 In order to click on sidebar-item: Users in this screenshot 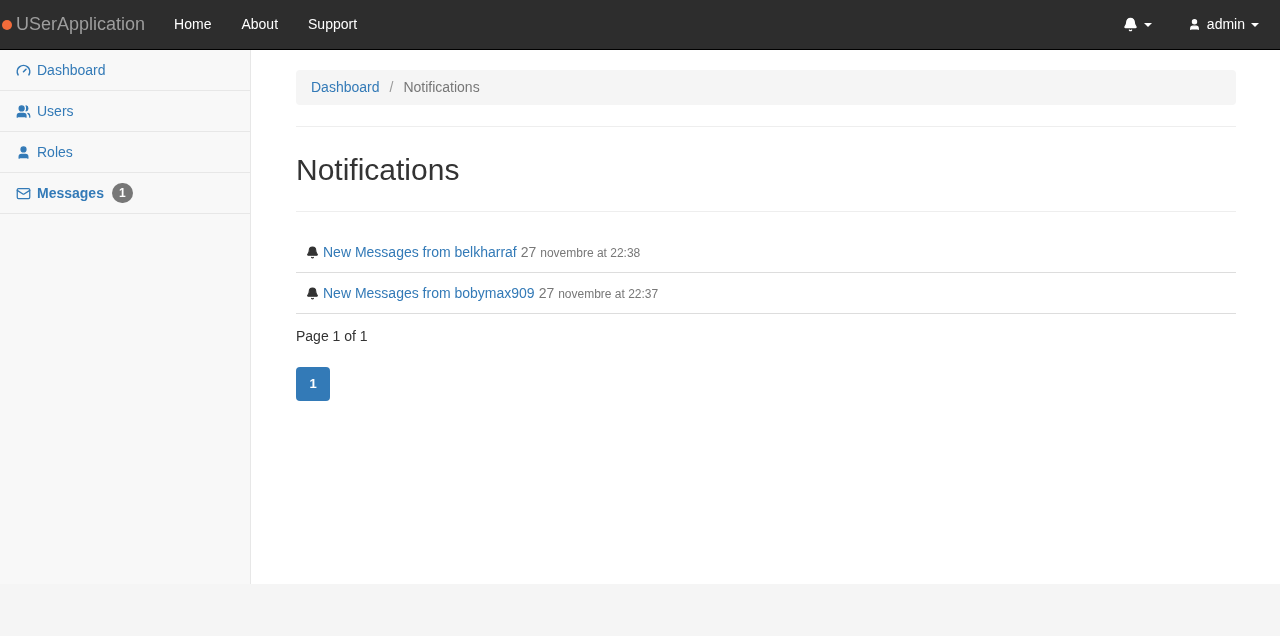, I will do `click(125, 111)`.